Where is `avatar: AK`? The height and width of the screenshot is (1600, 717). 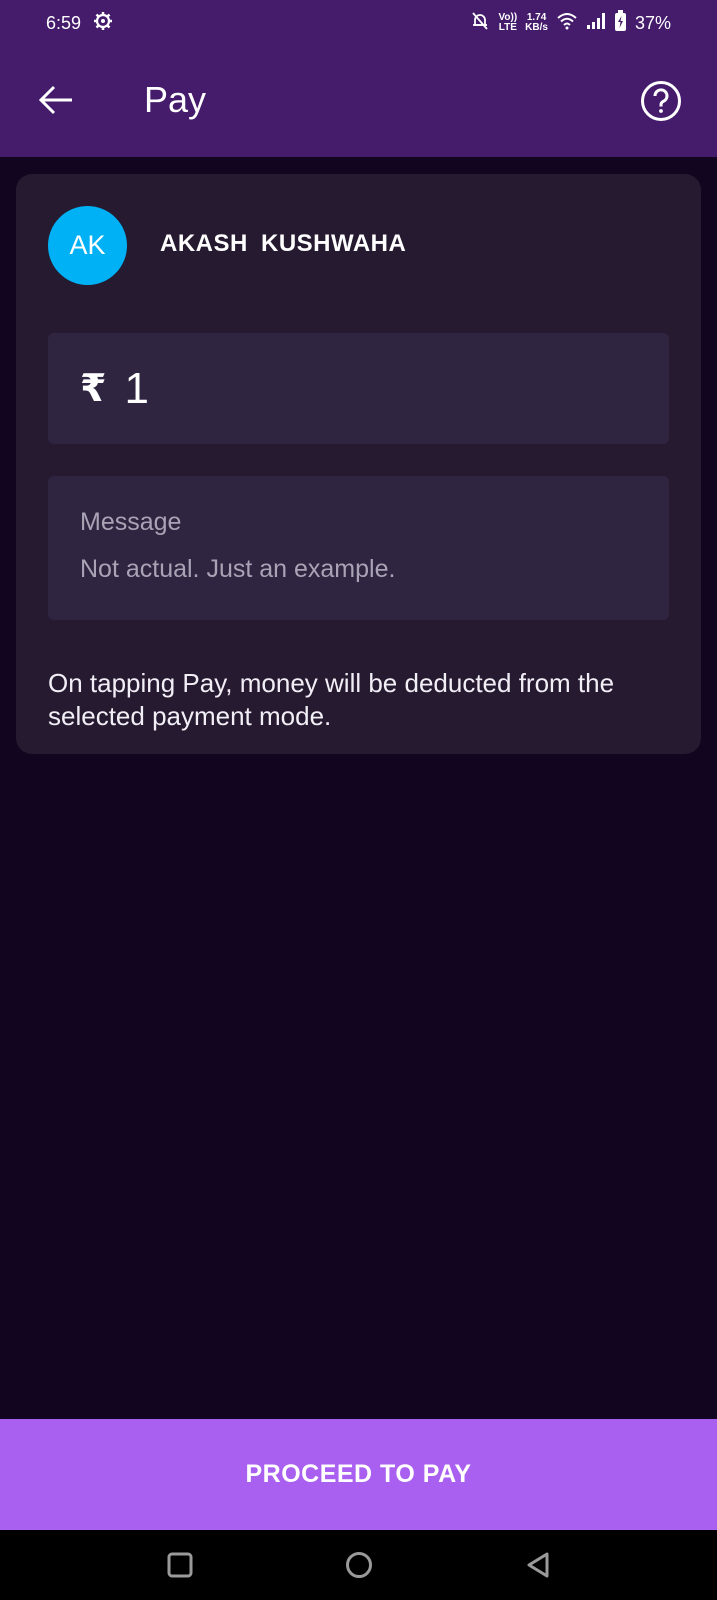 avatar: AK is located at coordinates (87, 245).